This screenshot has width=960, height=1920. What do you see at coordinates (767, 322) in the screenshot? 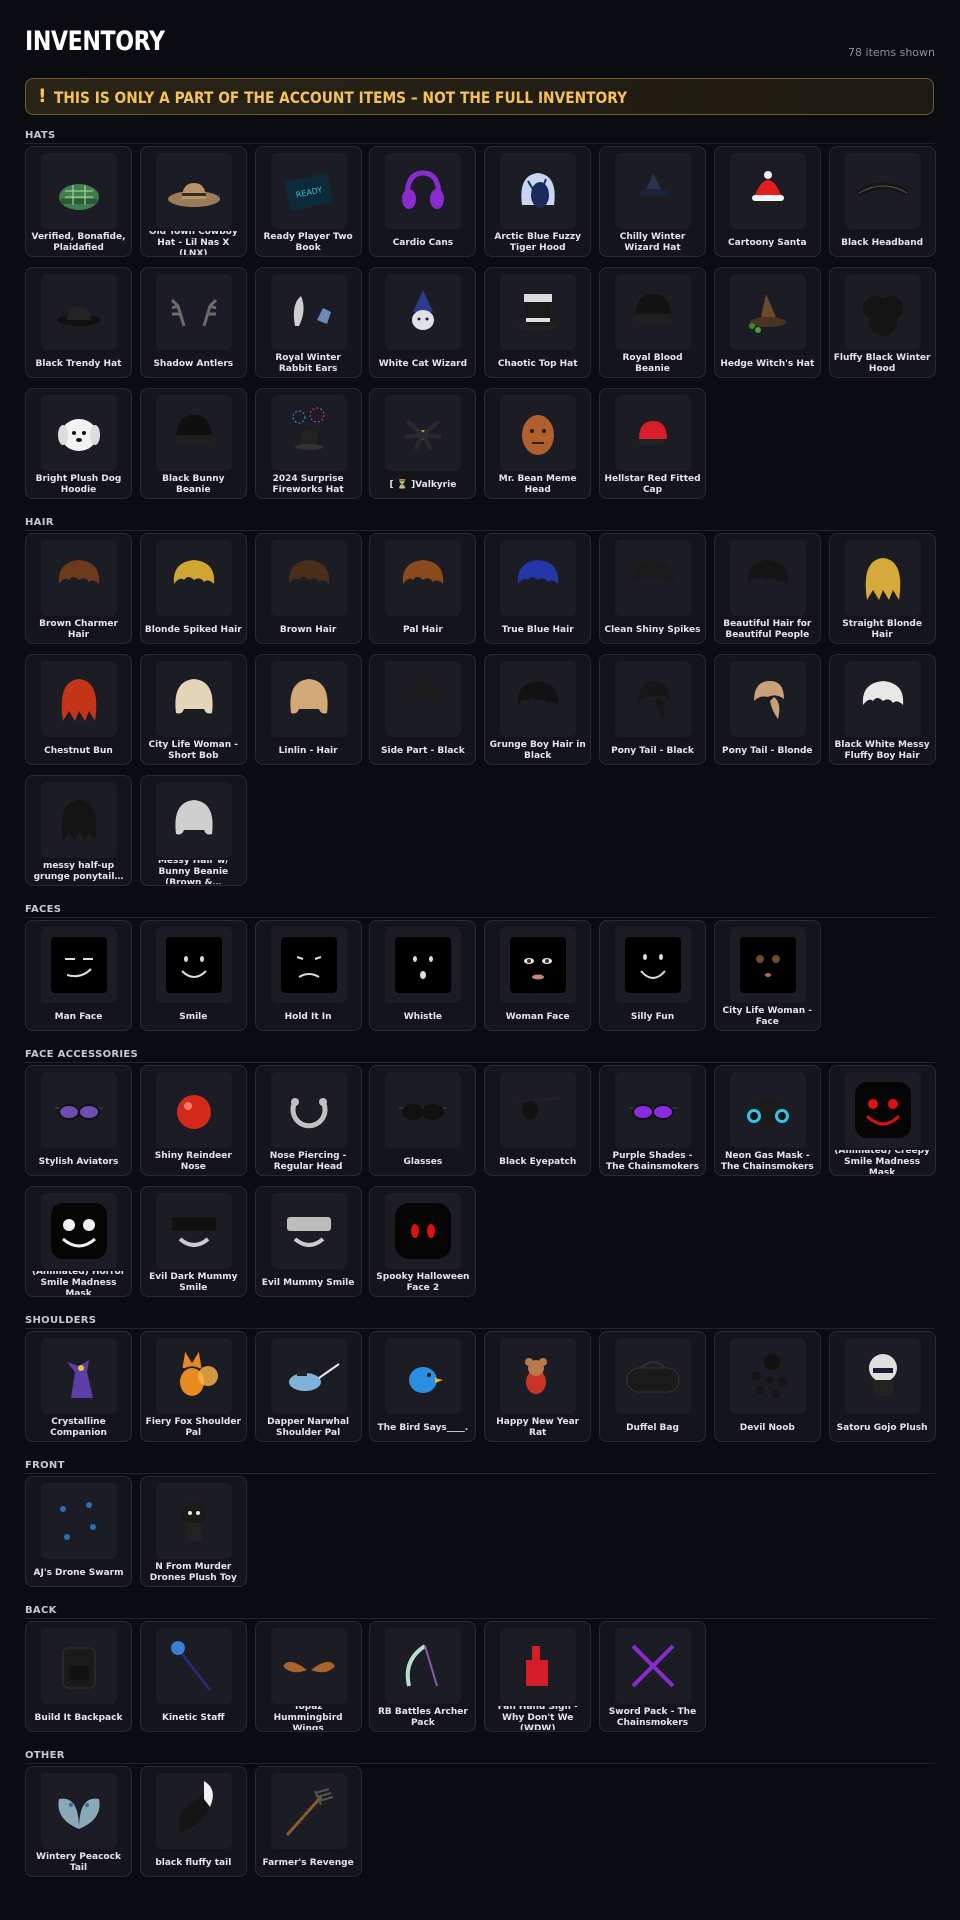
I see `inventory-item-card: Hedge Witch's Hat` at bounding box center [767, 322].